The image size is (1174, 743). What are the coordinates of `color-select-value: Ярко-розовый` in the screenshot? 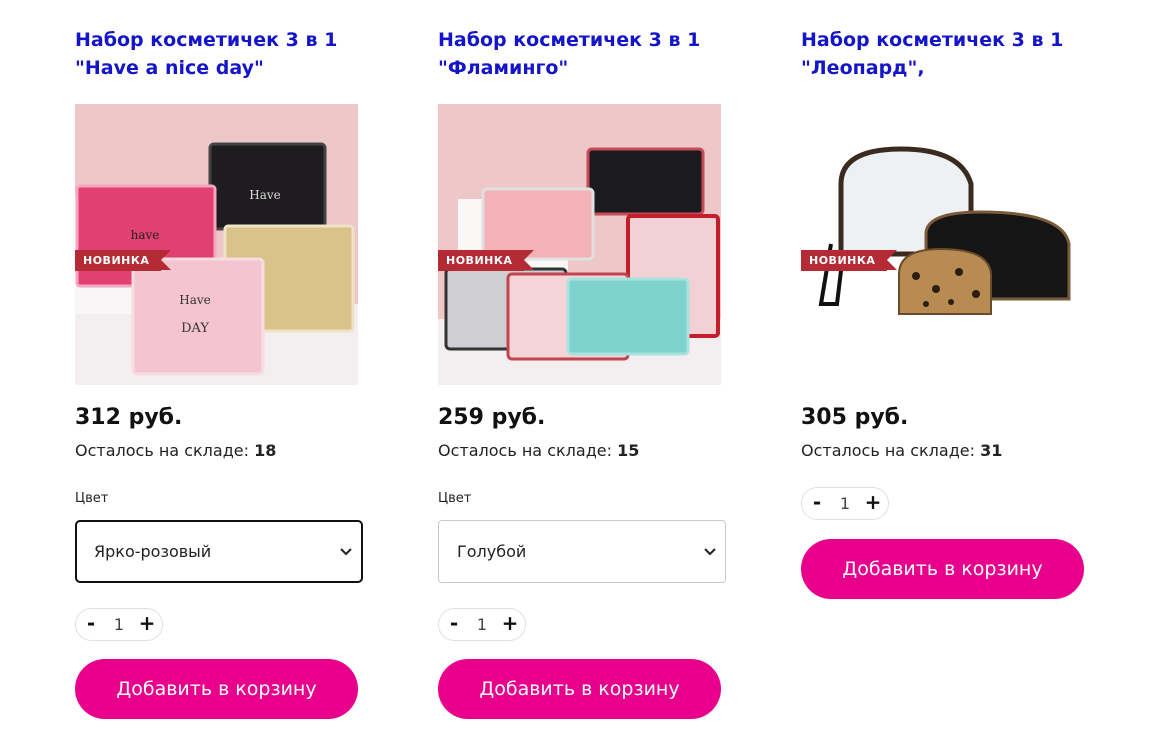 It's located at (153, 551).